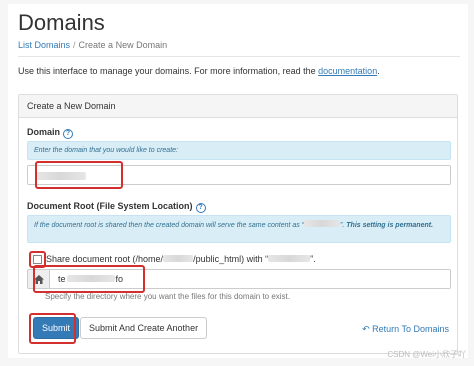 The image size is (474, 366). Describe the element at coordinates (110, 206) in the screenshot. I see `docroot-label-text: Document Root (File System Location)` at that location.